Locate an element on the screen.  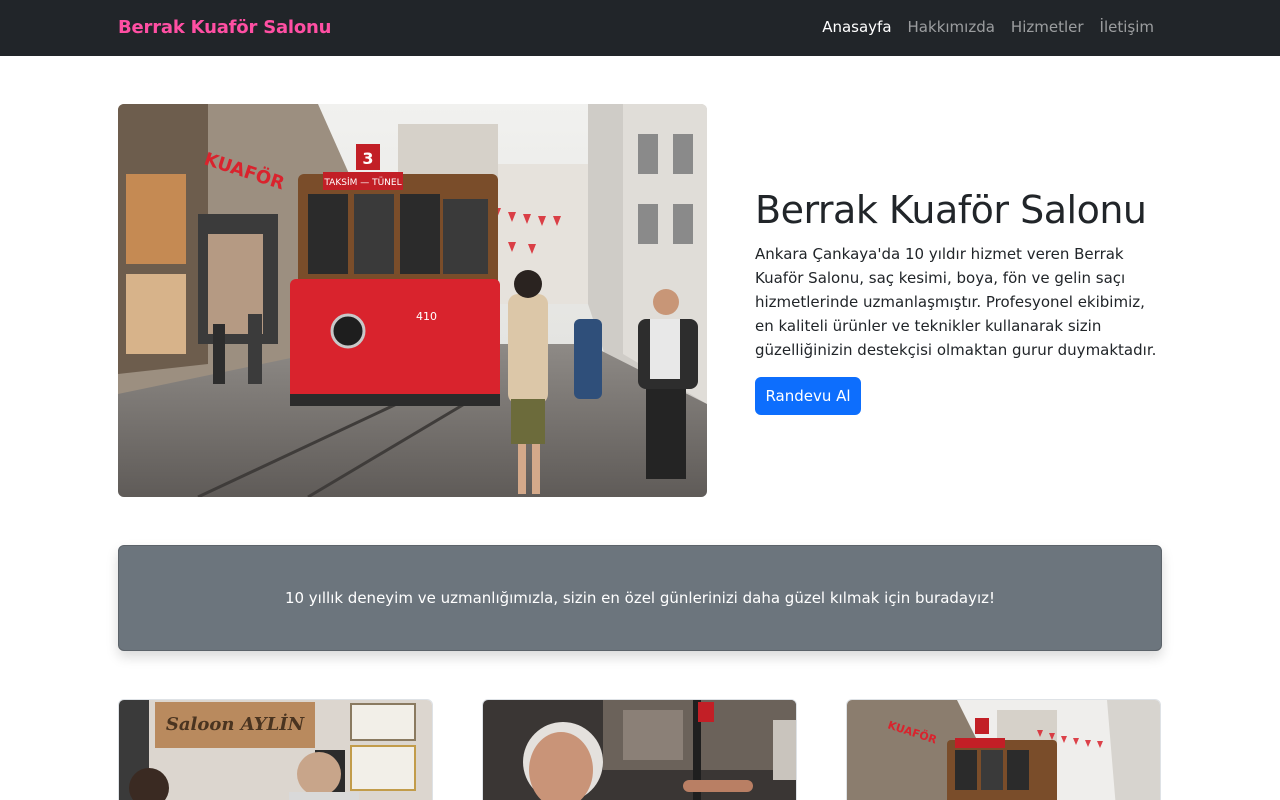
card-image-salon: Saloon AYLİN is located at coordinates (275, 749).